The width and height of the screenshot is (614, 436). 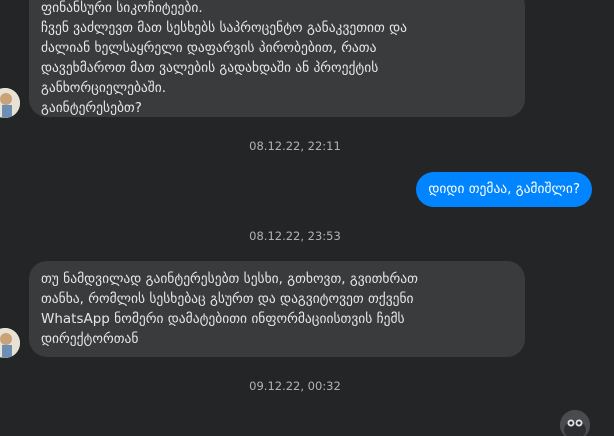 What do you see at coordinates (295, 146) in the screenshot?
I see `message-timestamp: 08.12.22, 22:11` at bounding box center [295, 146].